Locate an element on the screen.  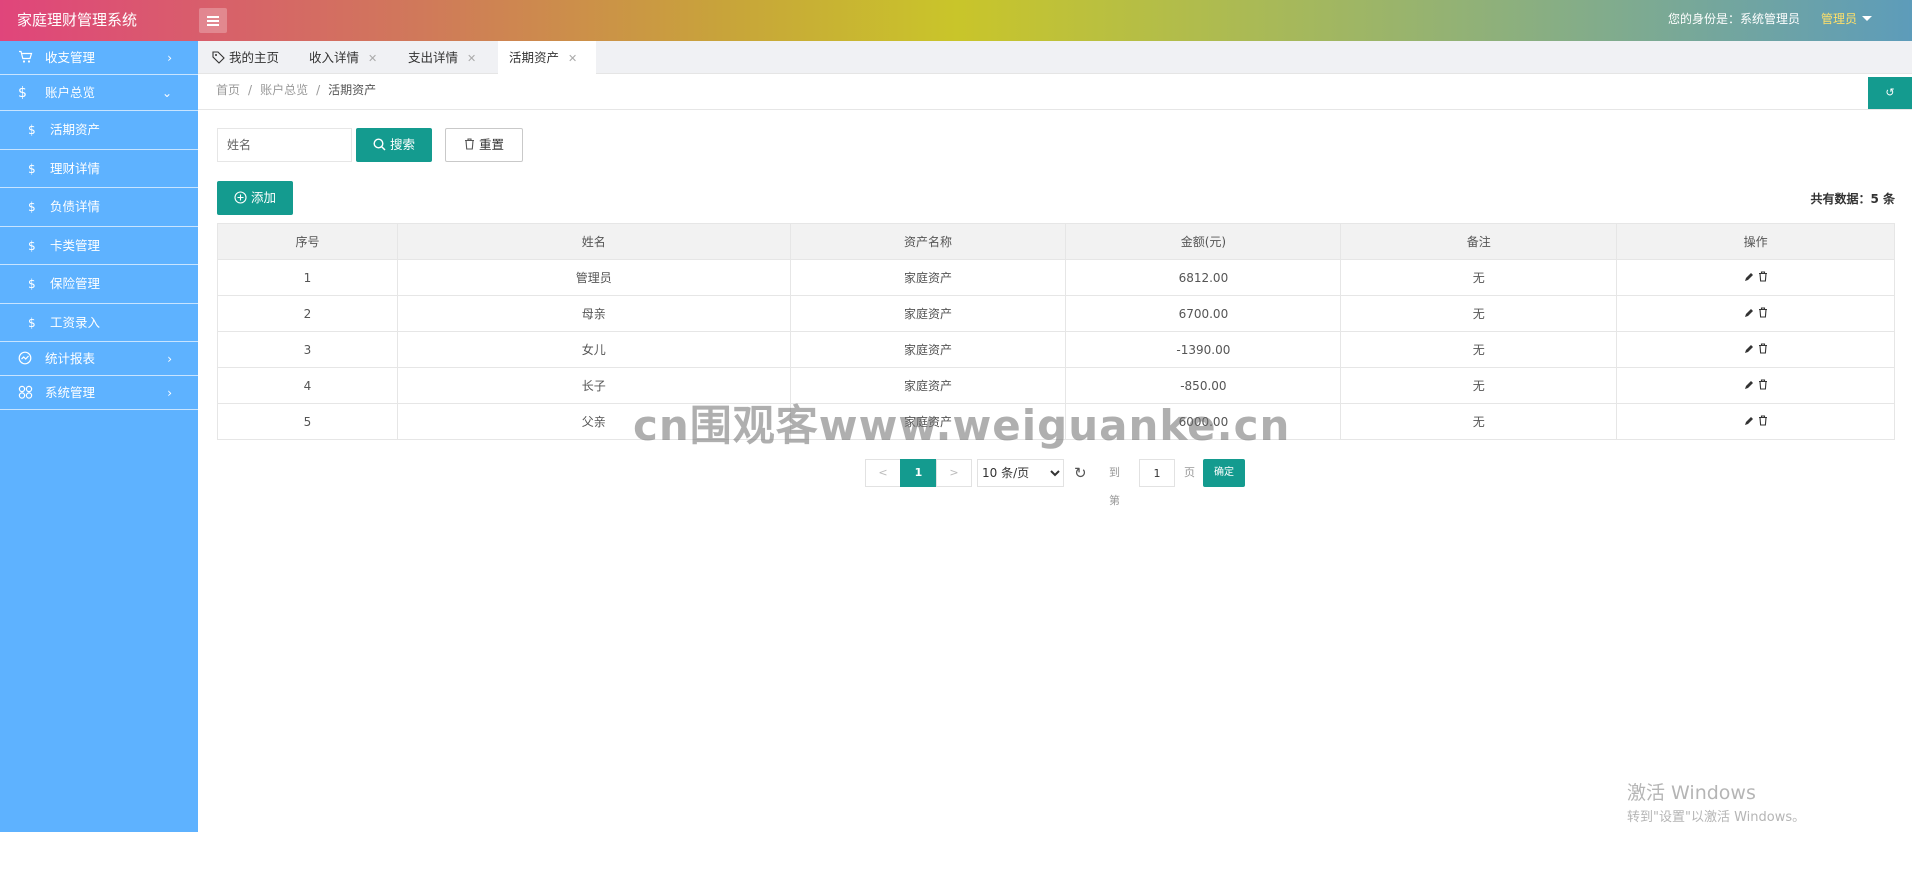
windows-activation-subtitle: 转到"设置"以激活 Windows。 is located at coordinates (1716, 817).